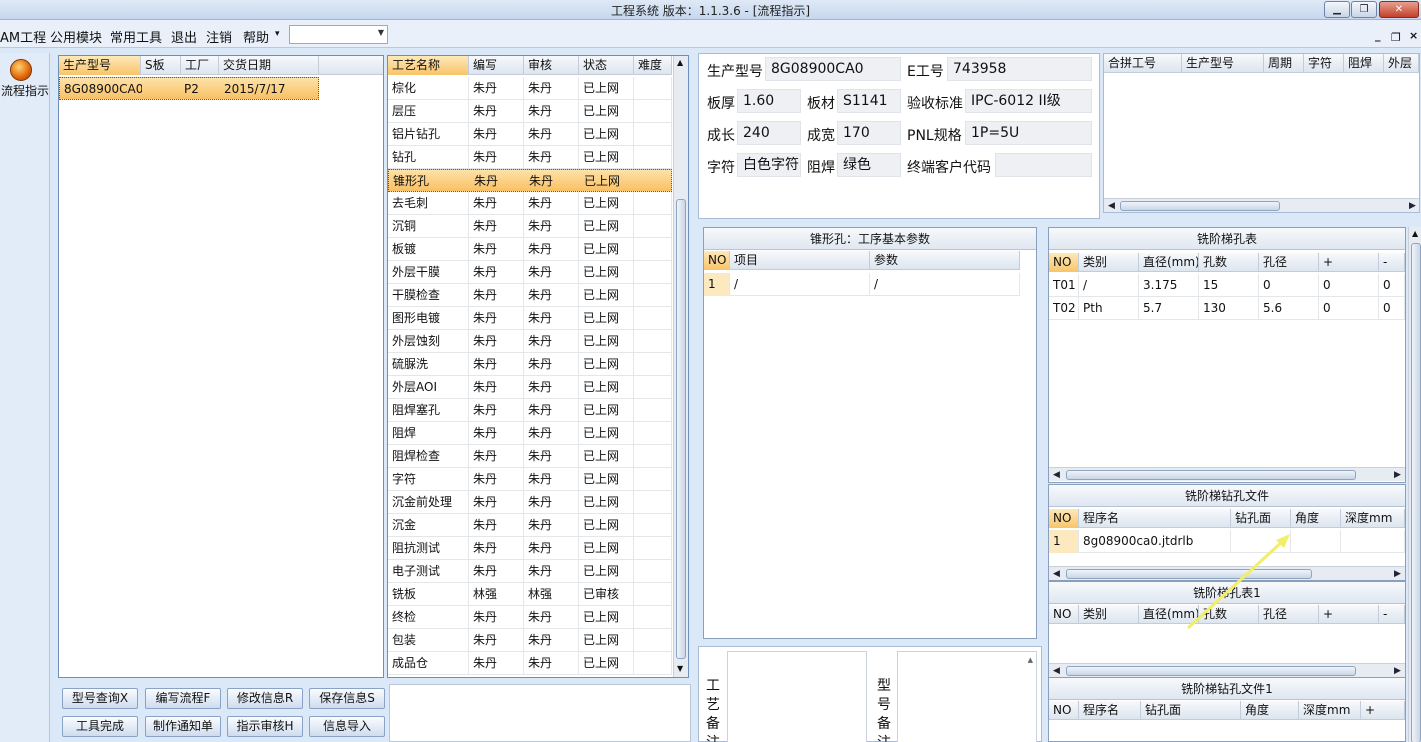 This screenshot has height=742, width=1421. Describe the element at coordinates (862, 284) in the screenshot. I see `table-row: 1 / /` at that location.